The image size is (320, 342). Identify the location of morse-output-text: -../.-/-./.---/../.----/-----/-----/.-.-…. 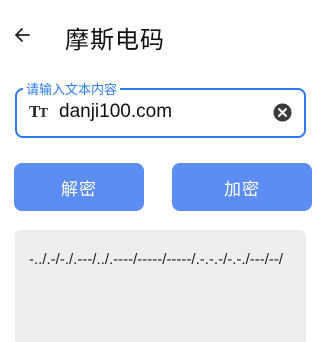
(164, 260).